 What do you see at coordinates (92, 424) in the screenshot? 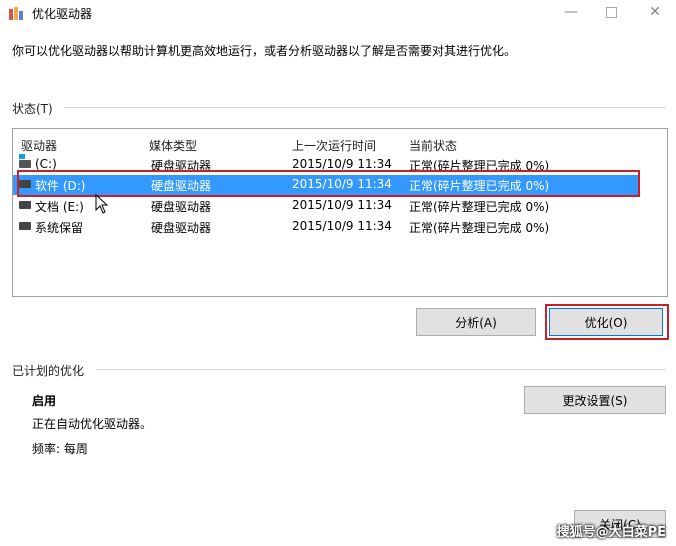
I see `schedule-detail: 正在自动优化驱动器。` at bounding box center [92, 424].